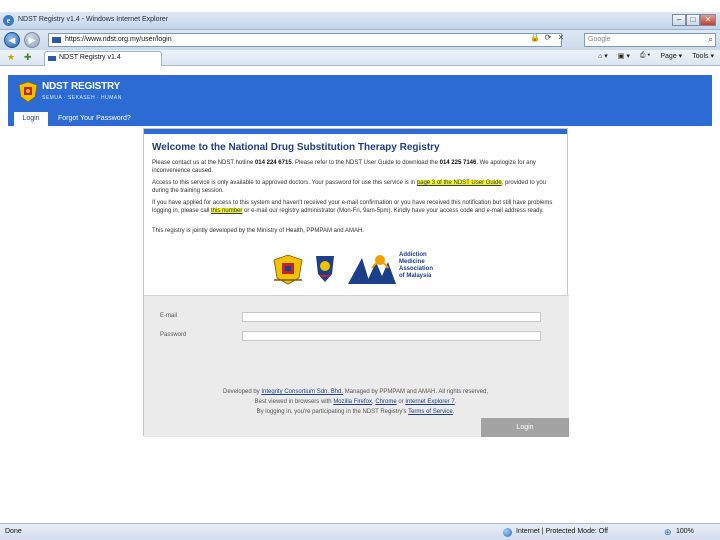 This screenshot has height=540, width=720. What do you see at coordinates (562, 531) in the screenshot?
I see `security-zone: Internet | Protected Mode: Off` at bounding box center [562, 531].